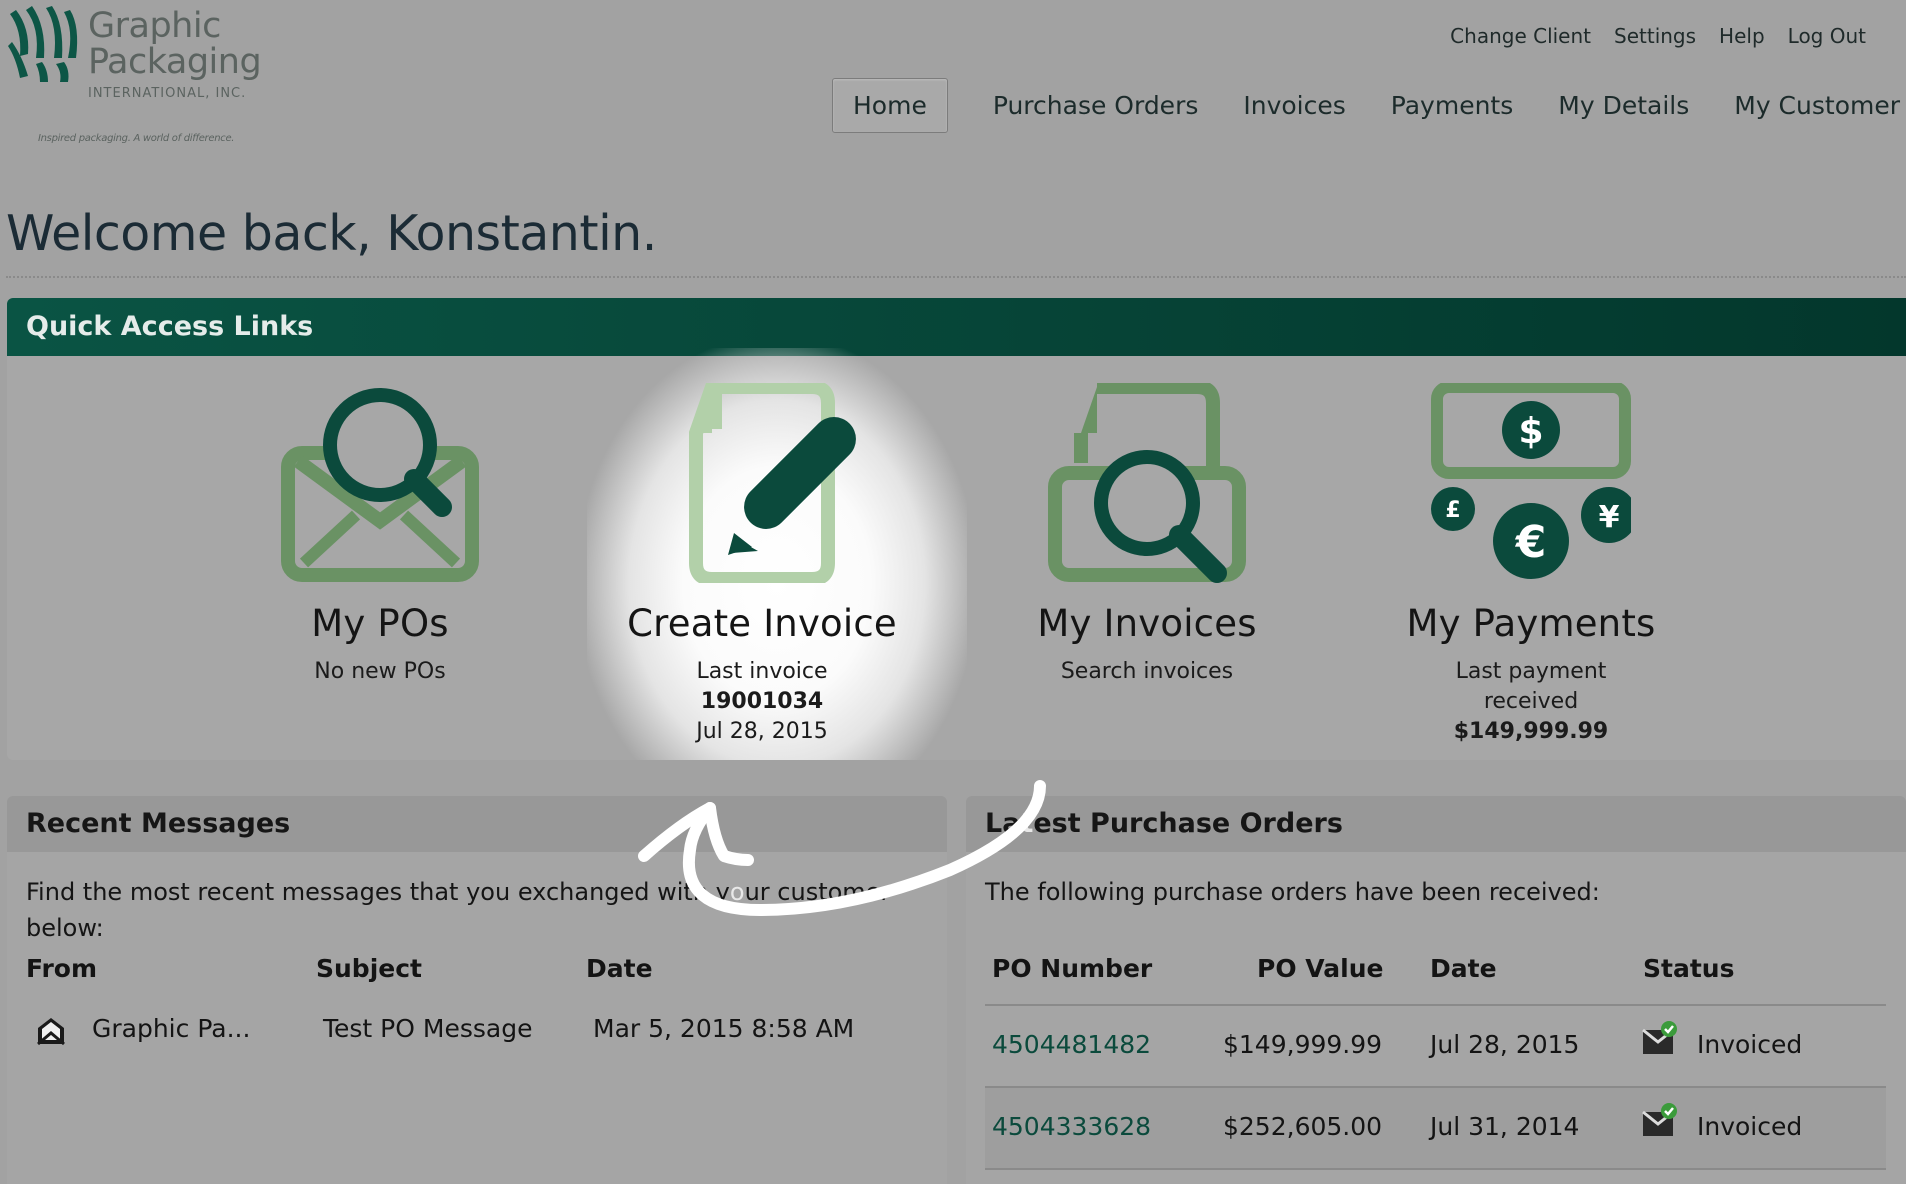 The image size is (1906, 1184). I want to click on document-search-icon, so click(1147, 481).